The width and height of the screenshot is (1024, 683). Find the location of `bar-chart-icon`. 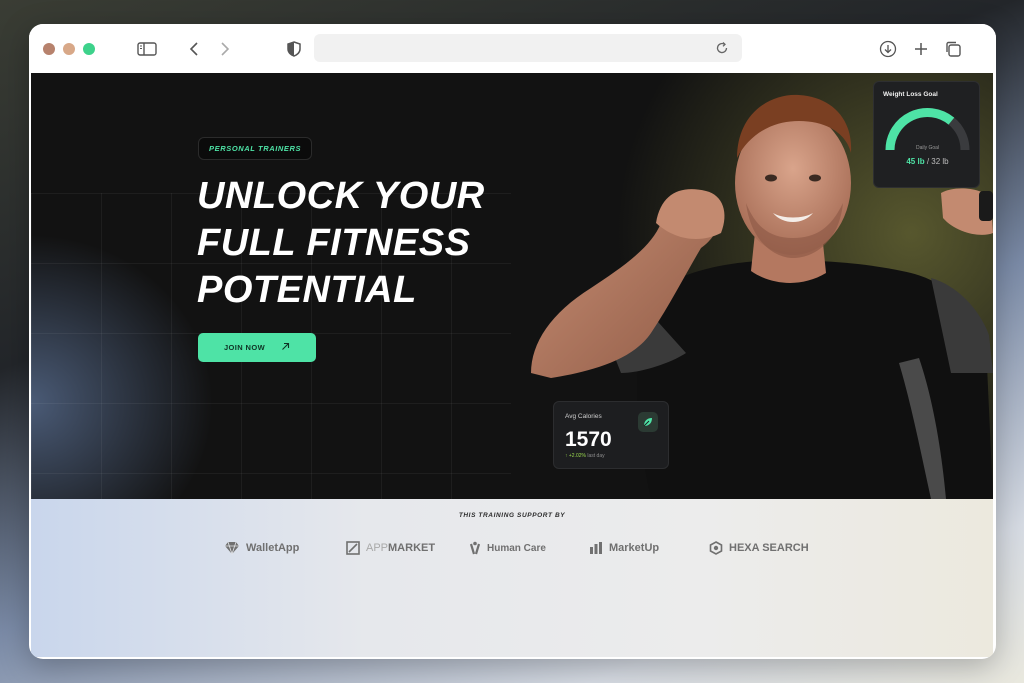

bar-chart-icon is located at coordinates (596, 548).